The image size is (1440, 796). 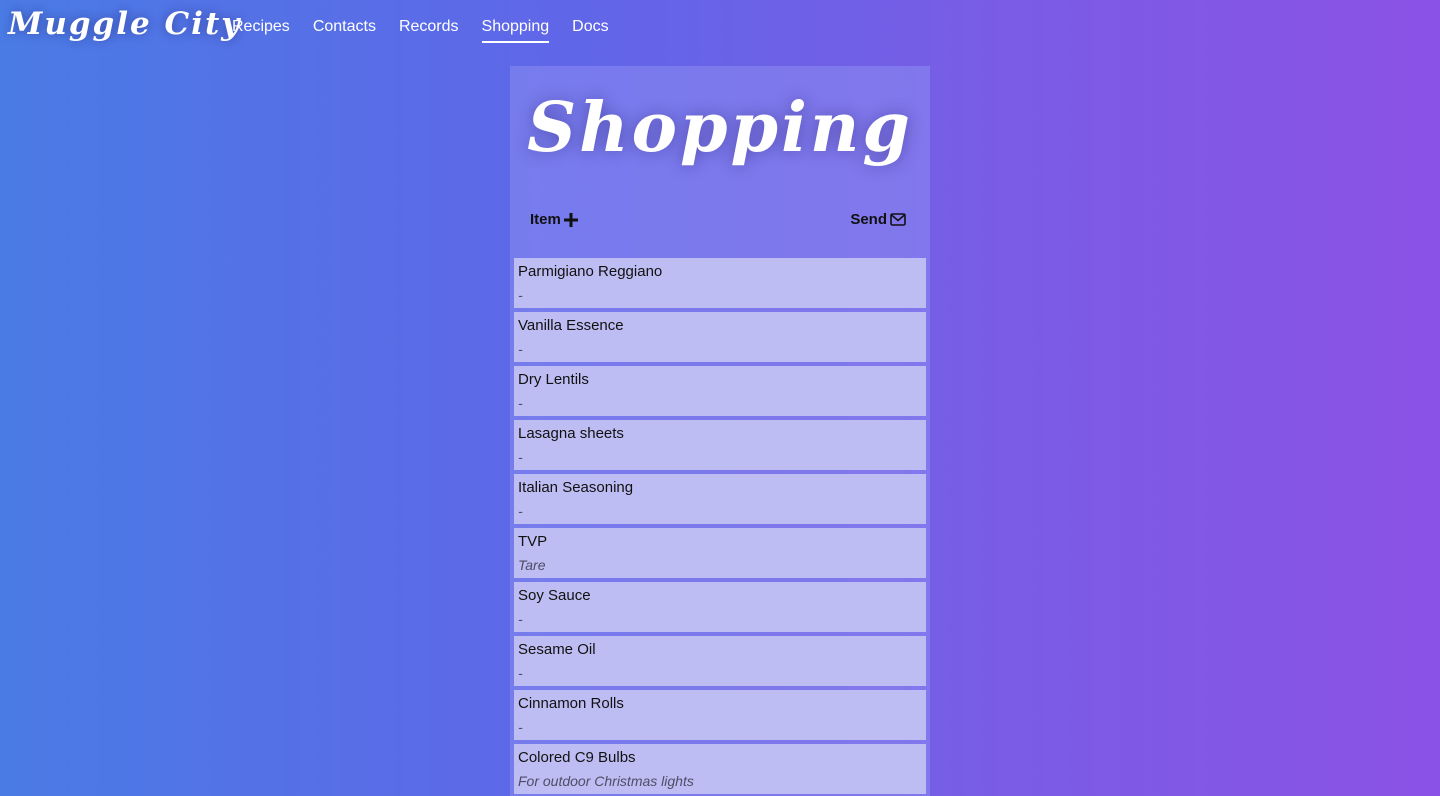 What do you see at coordinates (429, 30) in the screenshot?
I see `nav-link-records: Records` at bounding box center [429, 30].